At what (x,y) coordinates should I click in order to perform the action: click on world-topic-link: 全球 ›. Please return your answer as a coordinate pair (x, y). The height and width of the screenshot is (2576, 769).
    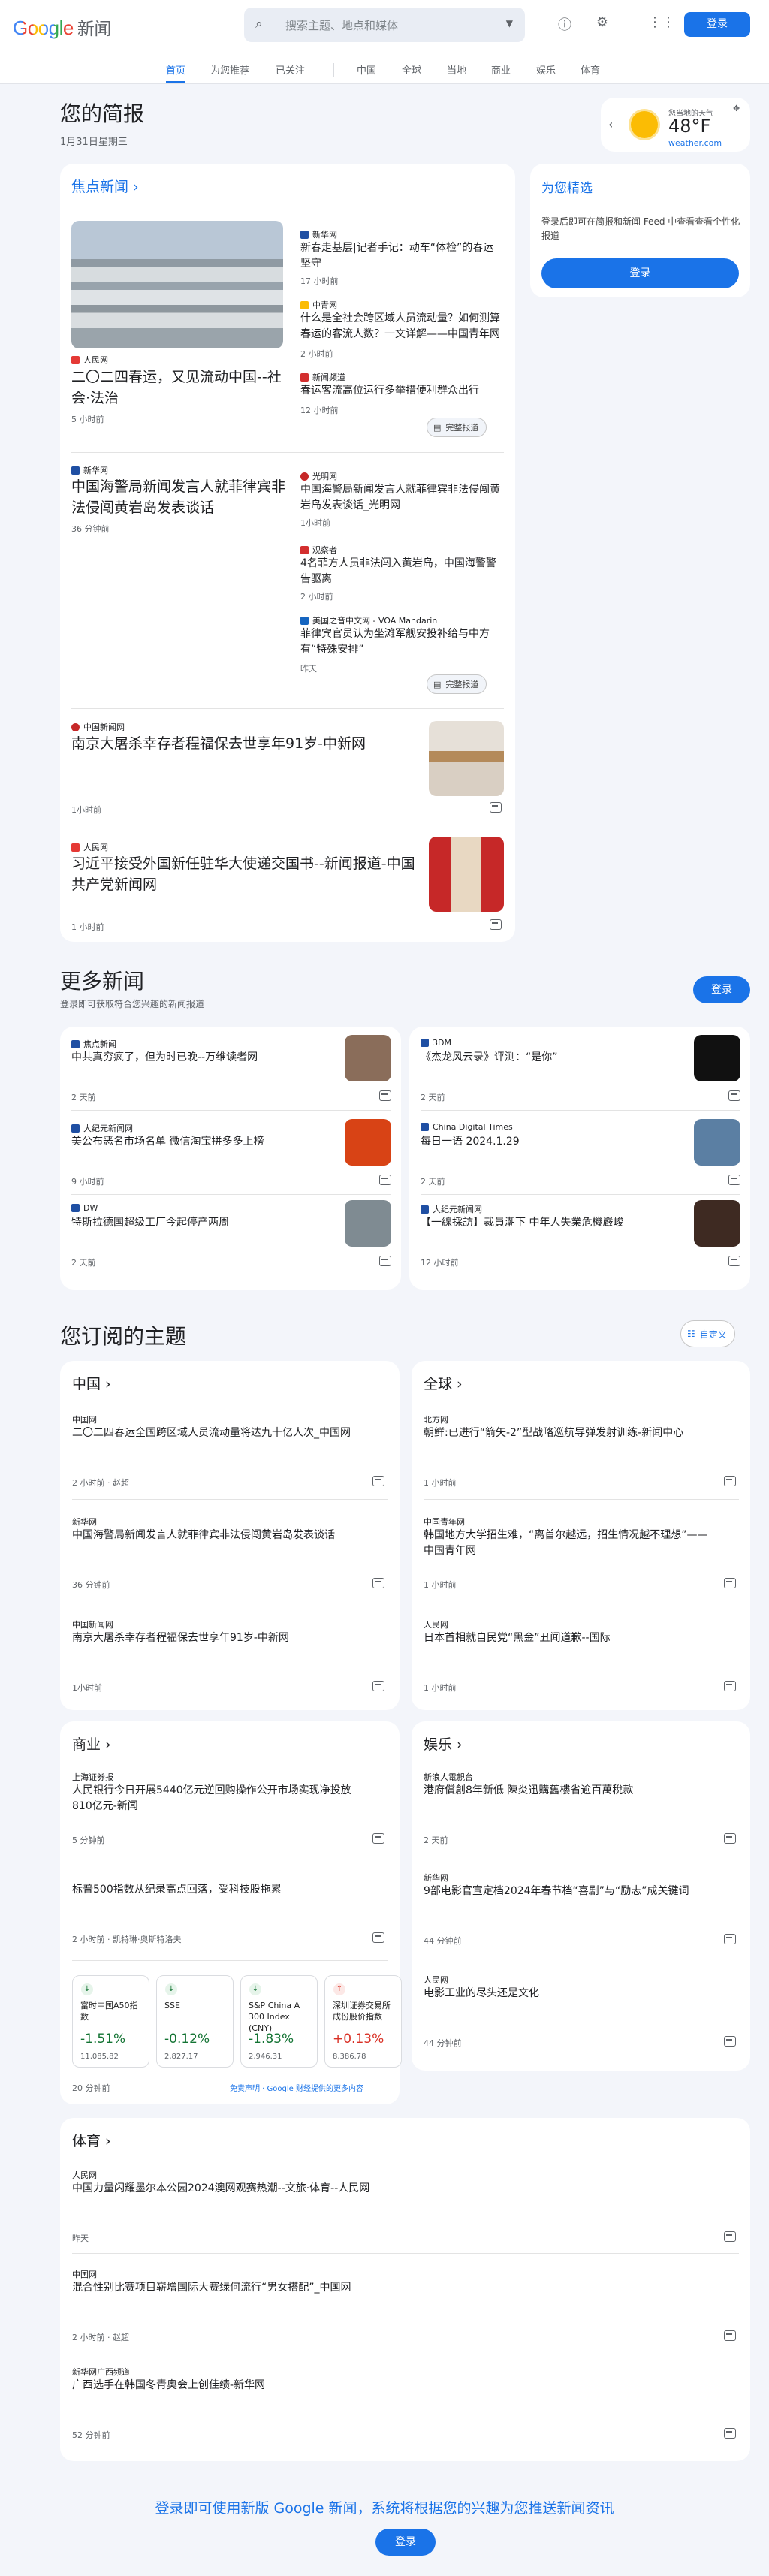
    Looking at the image, I should click on (443, 1383).